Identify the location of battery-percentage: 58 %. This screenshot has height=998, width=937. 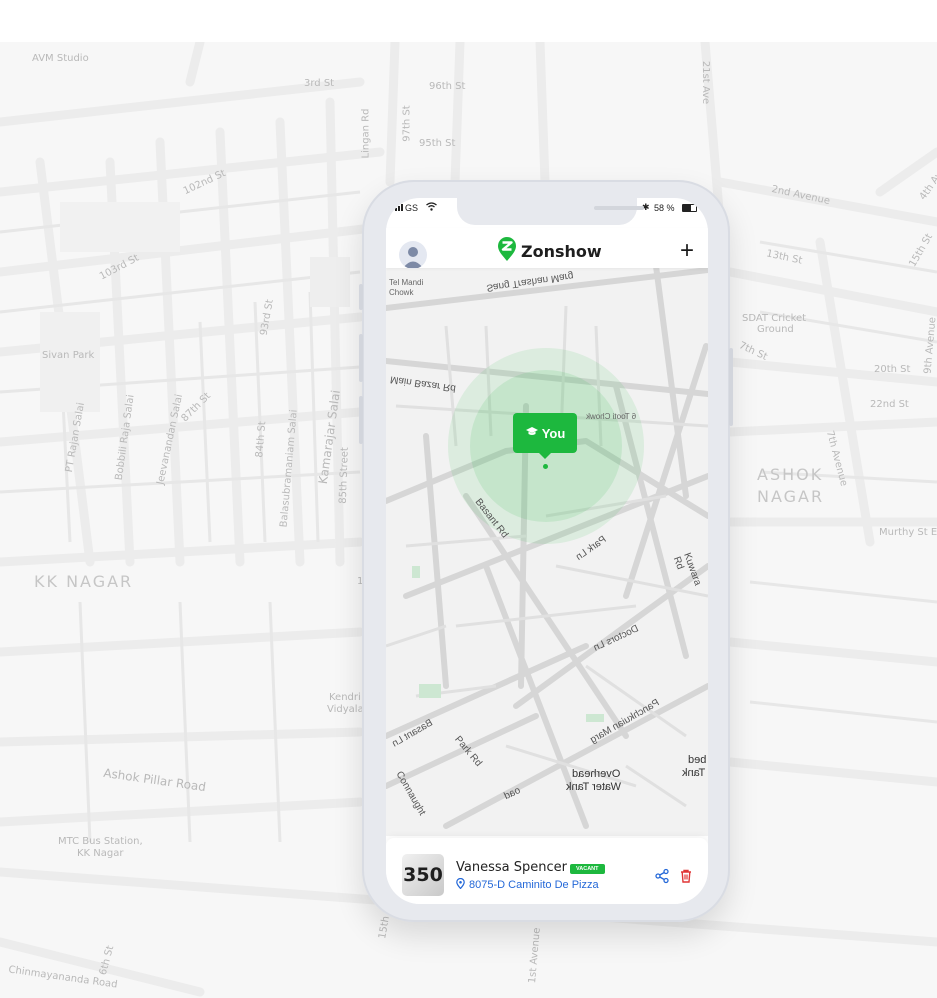
(664, 208).